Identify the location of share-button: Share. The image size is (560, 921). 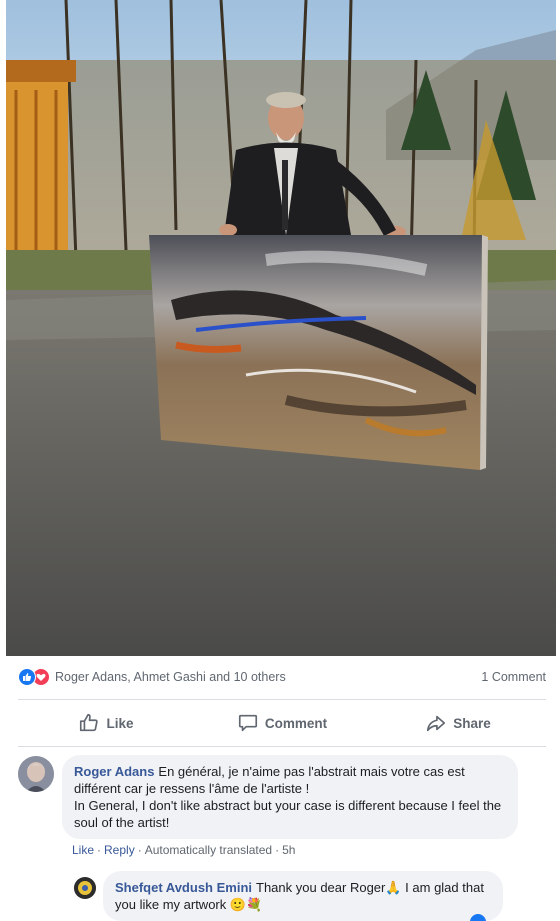
(458, 723).